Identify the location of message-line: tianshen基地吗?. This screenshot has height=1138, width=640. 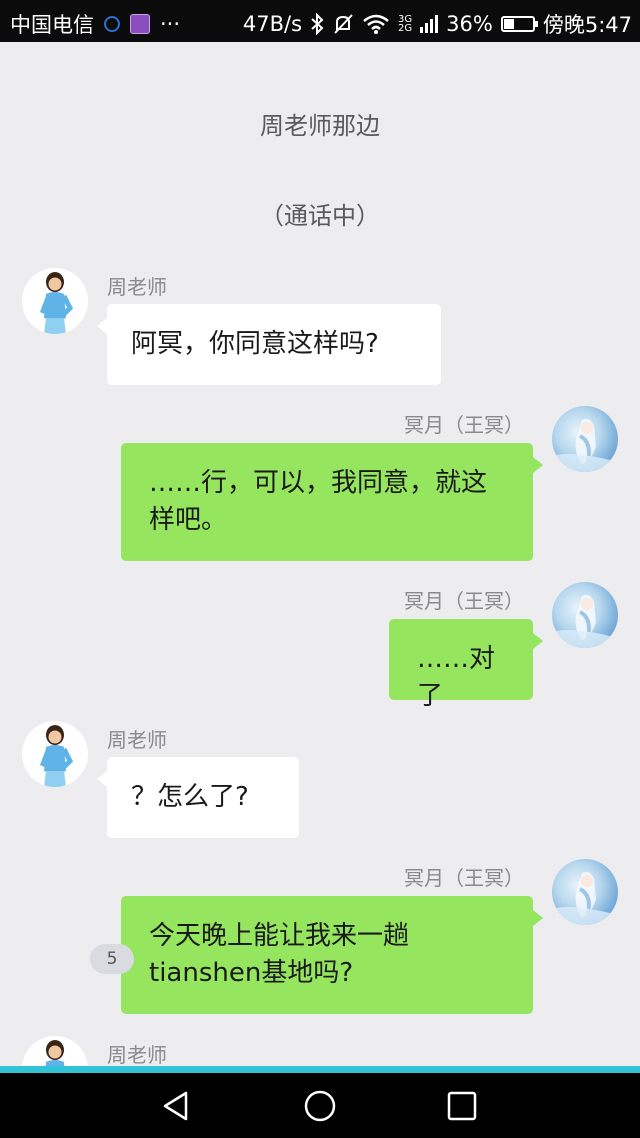
(251, 973).